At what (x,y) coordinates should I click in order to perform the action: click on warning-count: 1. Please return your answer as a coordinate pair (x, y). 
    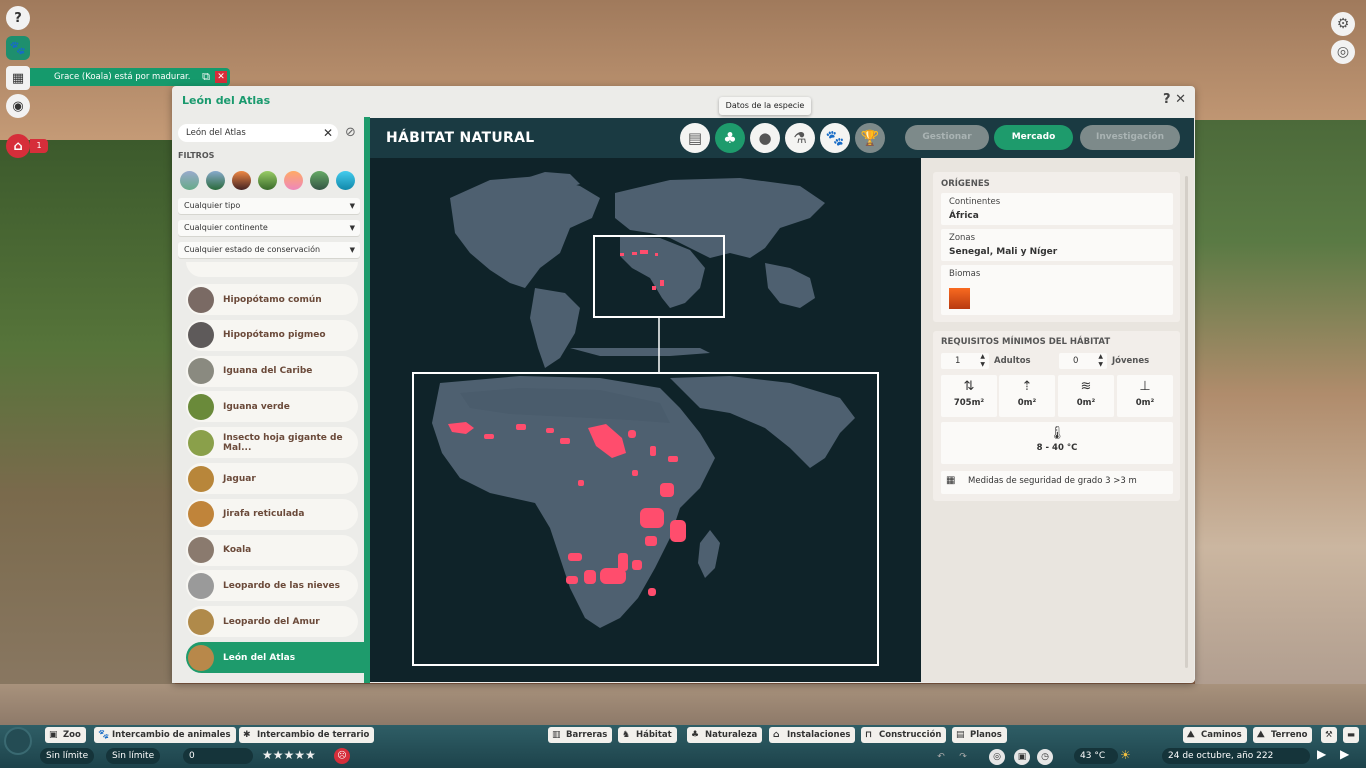
    Looking at the image, I should click on (39, 146).